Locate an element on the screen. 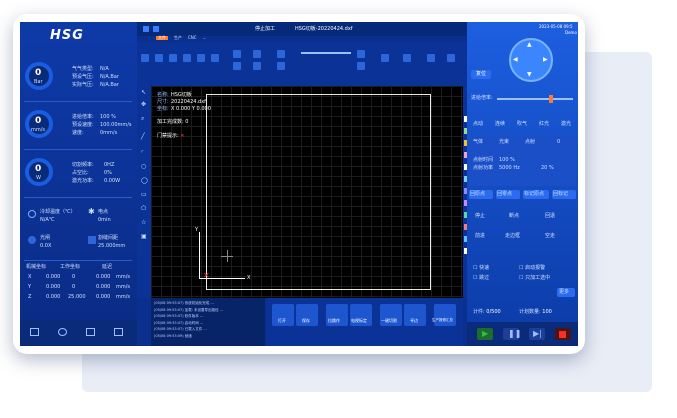 The width and height of the screenshot is (677, 418). save-button: 保存 is located at coordinates (307, 315).